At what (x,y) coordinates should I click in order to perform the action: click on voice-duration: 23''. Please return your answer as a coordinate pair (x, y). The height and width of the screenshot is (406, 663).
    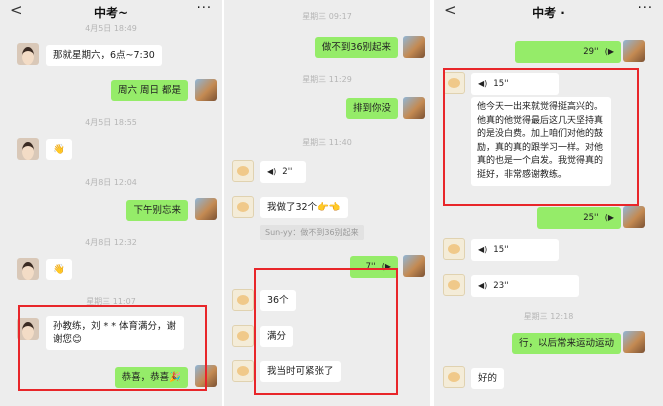
    Looking at the image, I should click on (501, 286).